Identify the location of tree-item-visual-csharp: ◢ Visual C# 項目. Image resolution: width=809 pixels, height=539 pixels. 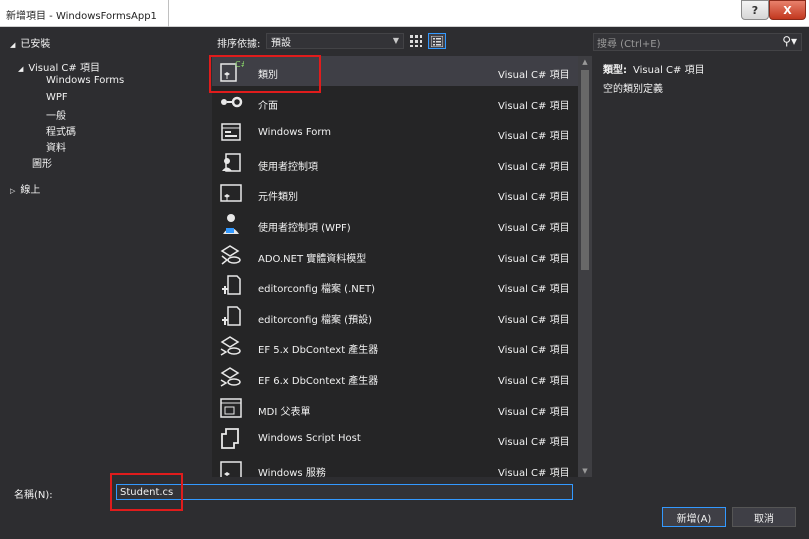
(59, 66).